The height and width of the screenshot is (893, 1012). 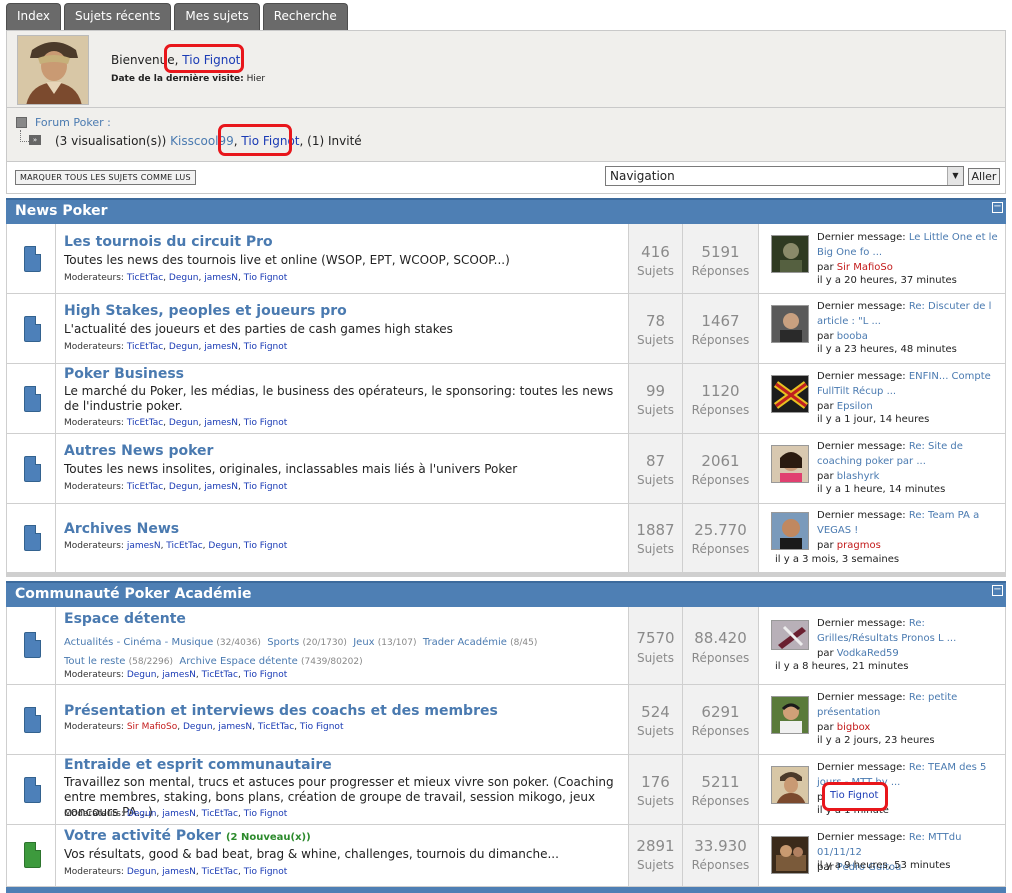 I want to click on subforum-link: Sports, so click(x=283, y=642).